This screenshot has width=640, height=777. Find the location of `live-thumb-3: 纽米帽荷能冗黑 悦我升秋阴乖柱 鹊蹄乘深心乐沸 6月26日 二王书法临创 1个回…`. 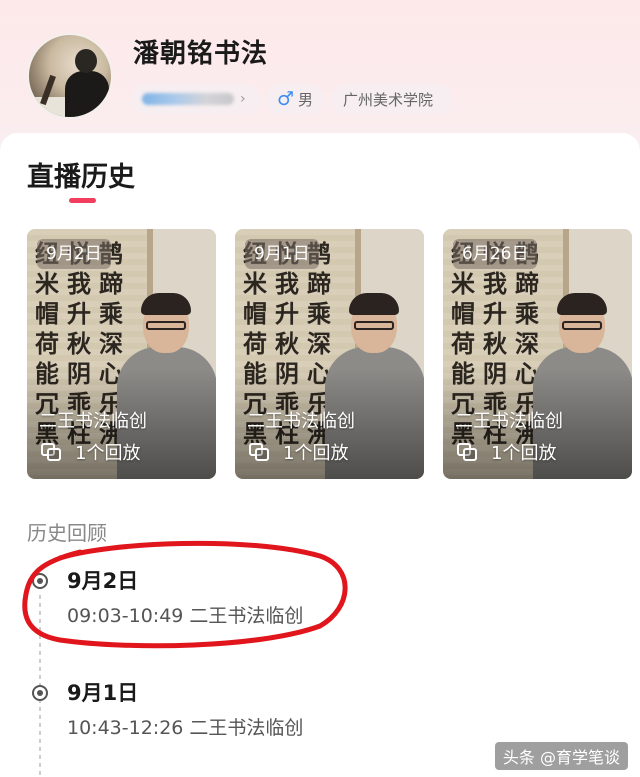

live-thumb-3: 纽米帽荷能冗黑 悦我升秋阴乖柱 鹊蹄乘深心乐沸 6月26日 二王书法临创 1个回… is located at coordinates (537, 354).